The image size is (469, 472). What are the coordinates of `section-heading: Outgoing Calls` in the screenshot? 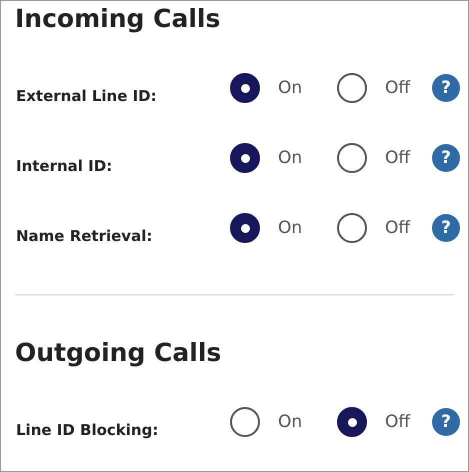 It's located at (118, 353).